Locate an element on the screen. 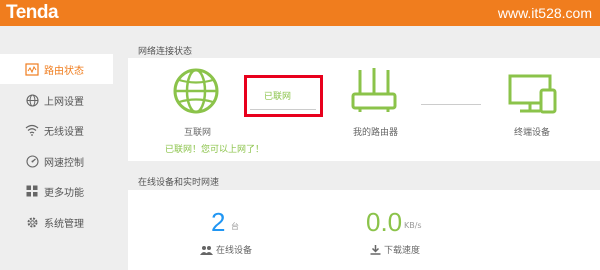 The width and height of the screenshot is (600, 270). sidebar-item-speed-control: 网速控制 is located at coordinates (56, 161).